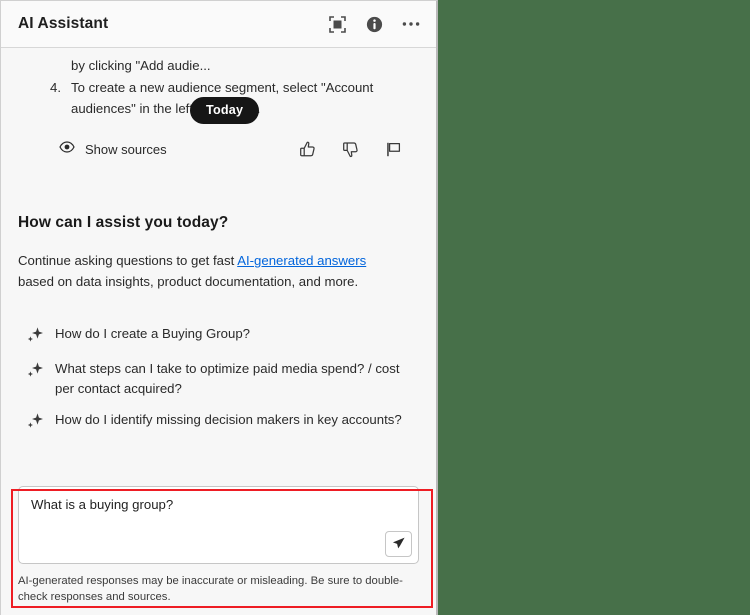 Image resolution: width=750 pixels, height=615 pixels. What do you see at coordinates (218, 504) in the screenshot?
I see `message-input: What is a buying group?` at bounding box center [218, 504].